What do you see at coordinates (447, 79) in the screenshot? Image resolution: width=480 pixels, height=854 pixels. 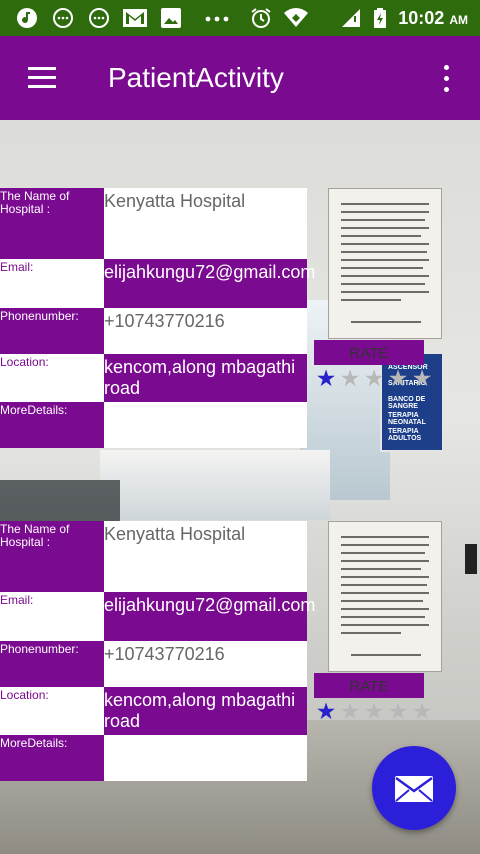 I see `more-vert-icon` at bounding box center [447, 79].